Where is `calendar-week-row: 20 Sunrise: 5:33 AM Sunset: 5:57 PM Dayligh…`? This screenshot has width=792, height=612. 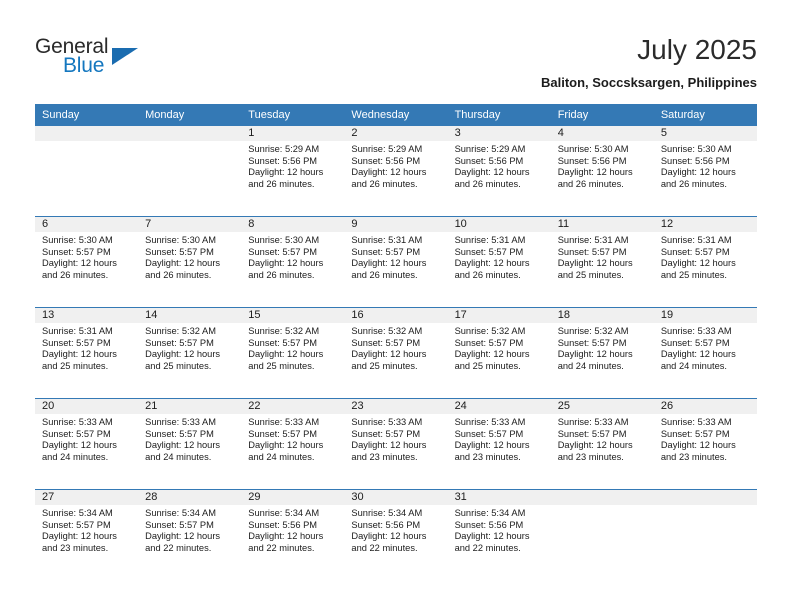
calendar-week-row: 20 Sunrise: 5:33 AM Sunset: 5:57 PM Dayligh… is located at coordinates (396, 444).